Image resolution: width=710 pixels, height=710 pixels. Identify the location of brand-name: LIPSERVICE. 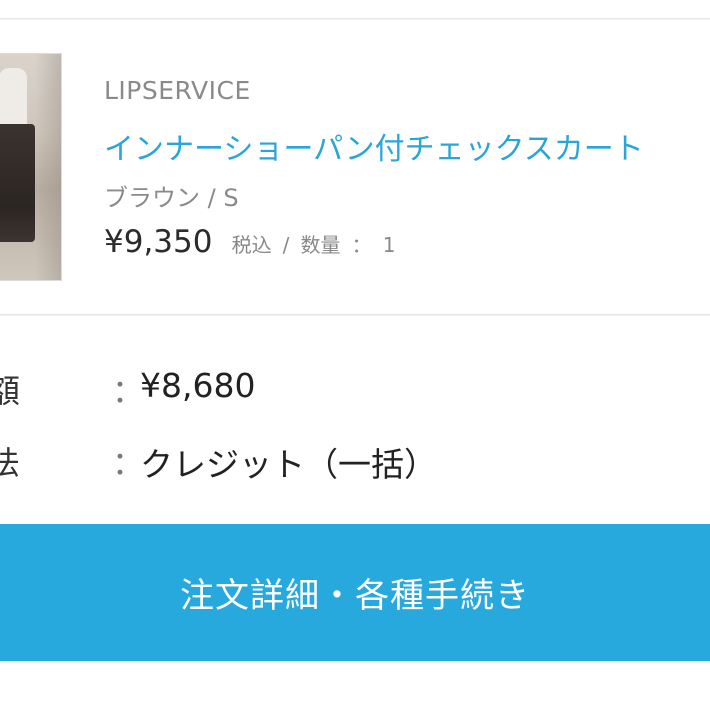
(177, 90).